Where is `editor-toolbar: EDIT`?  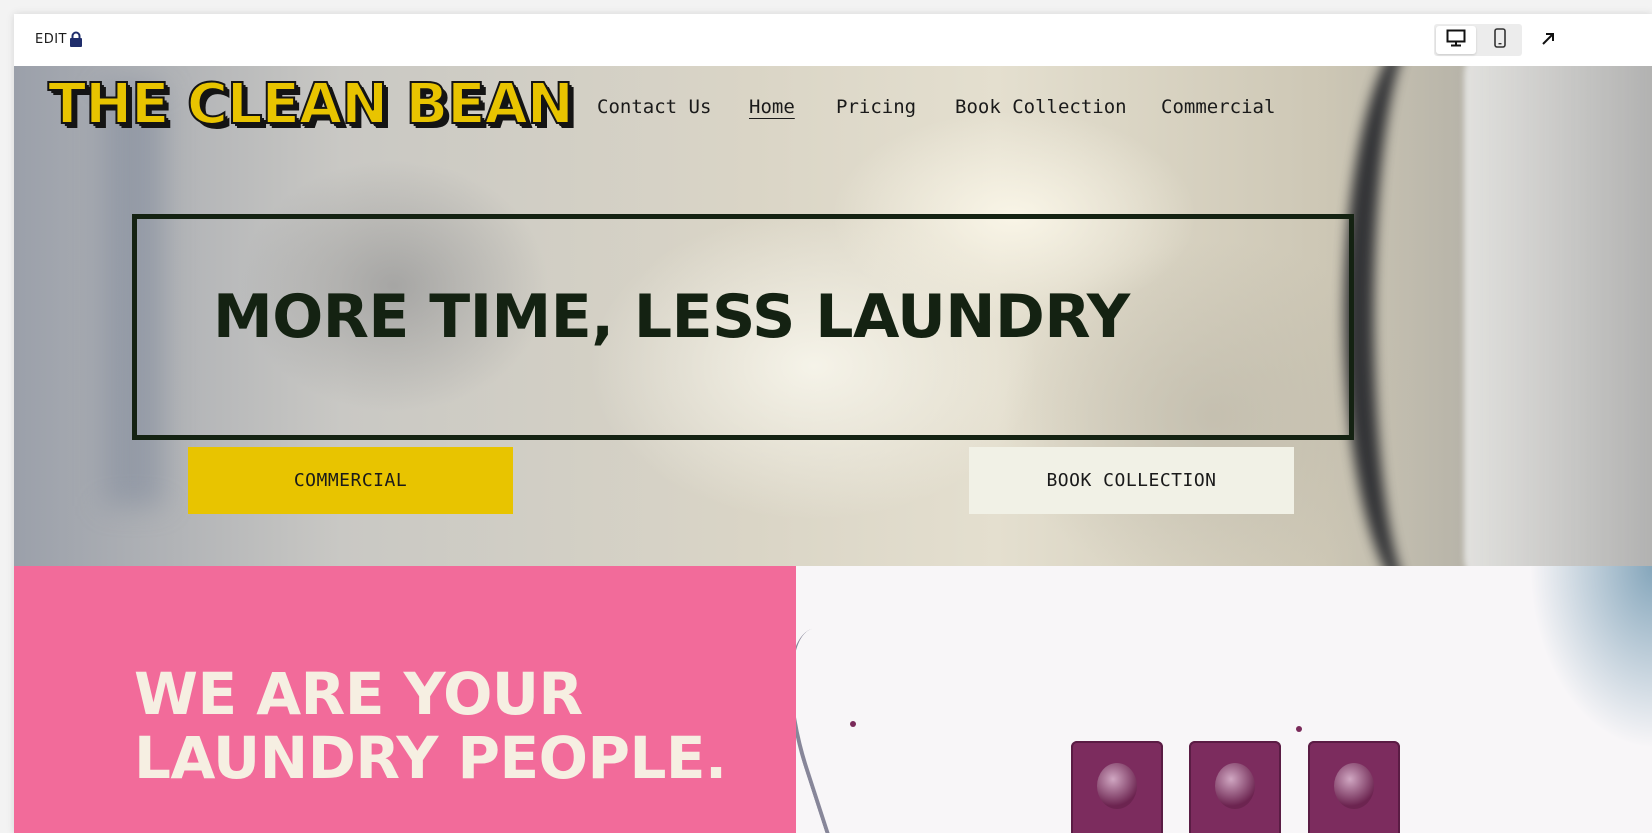
editor-toolbar: EDIT is located at coordinates (833, 40).